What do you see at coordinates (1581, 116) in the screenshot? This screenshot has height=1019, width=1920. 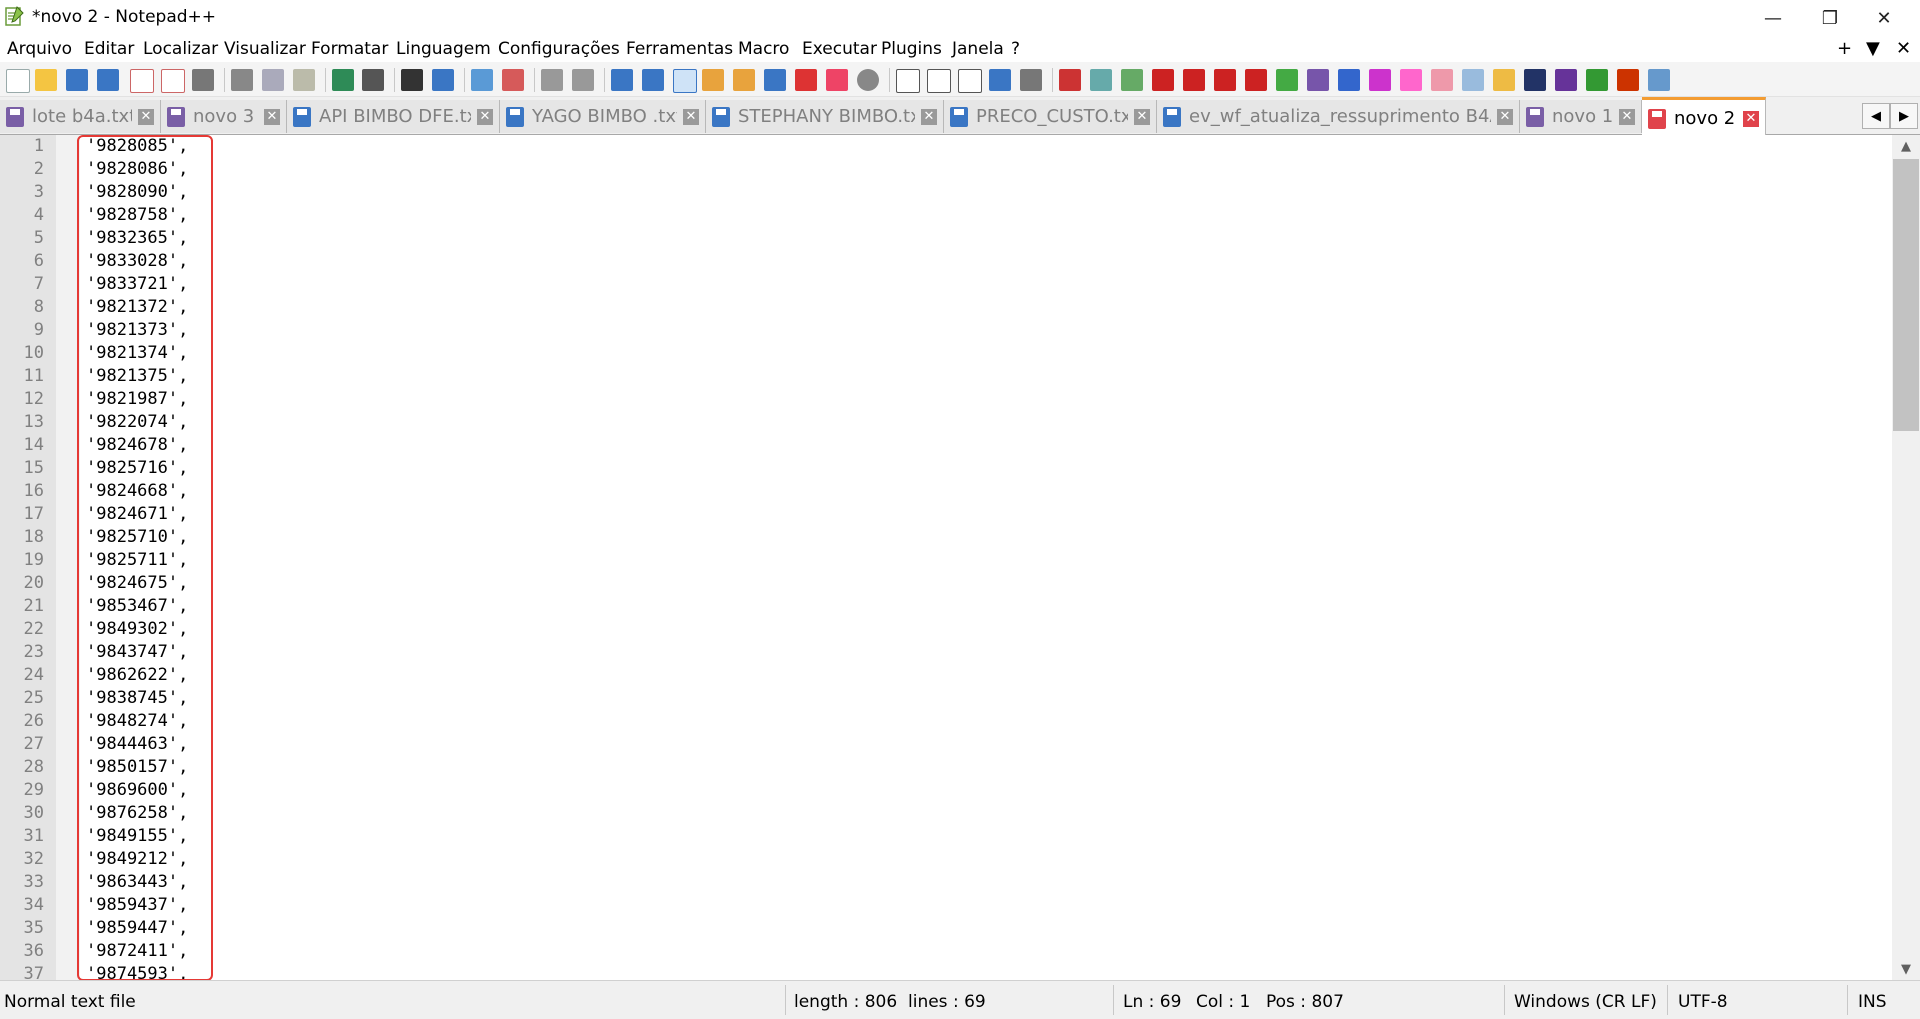 I see `tab-novo-1: novo 1 ✕` at bounding box center [1581, 116].